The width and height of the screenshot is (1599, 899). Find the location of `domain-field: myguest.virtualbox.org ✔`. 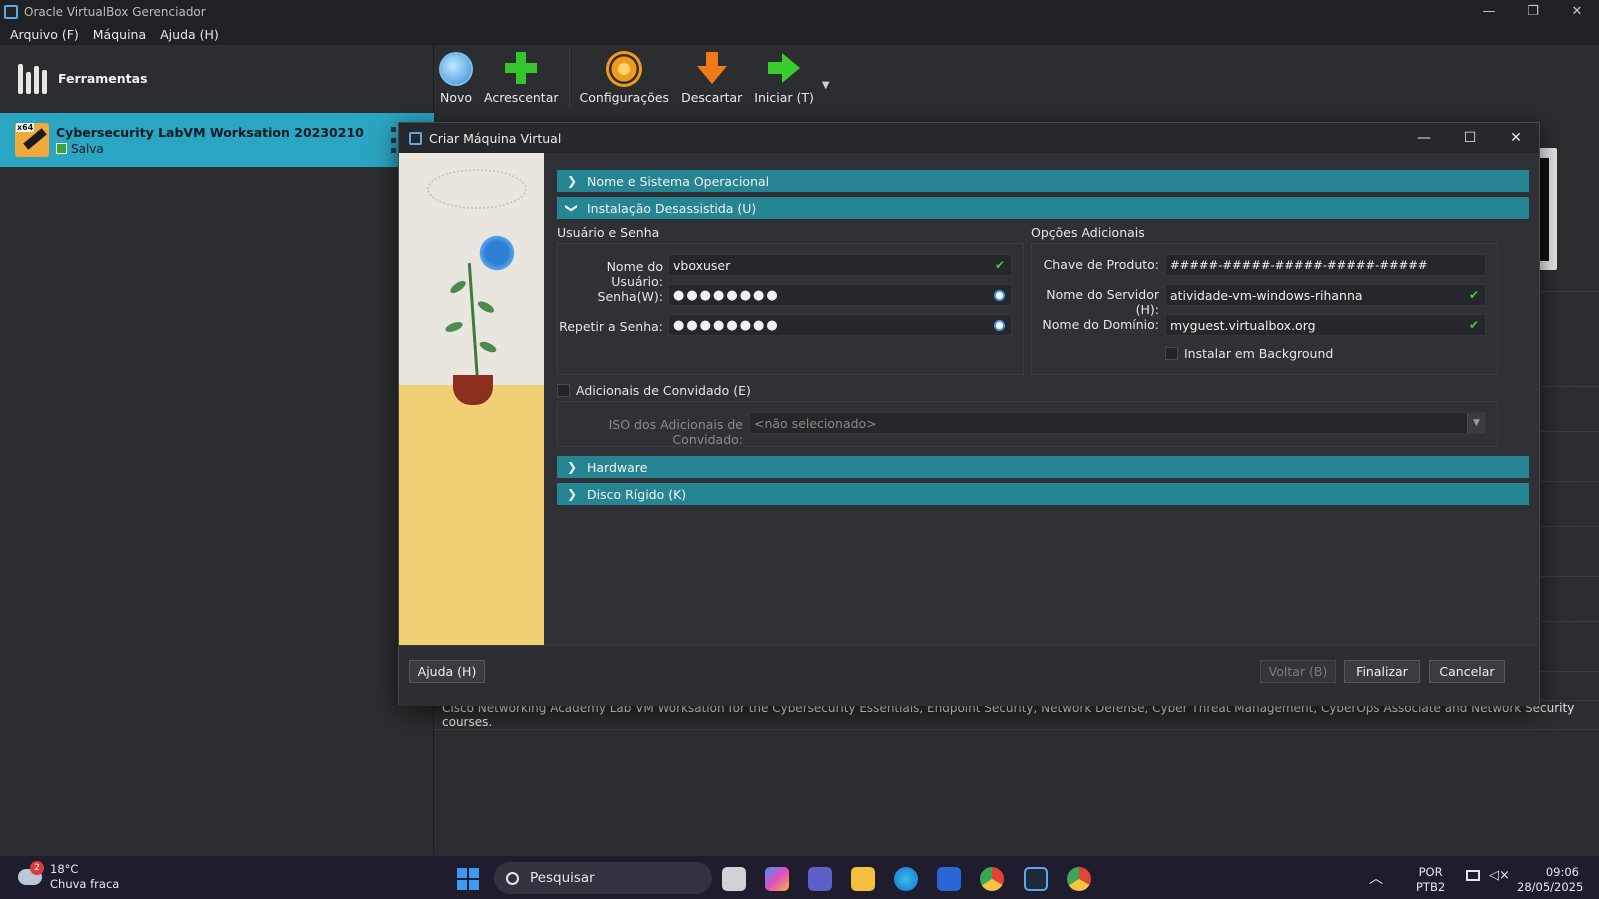

domain-field: myguest.virtualbox.org ✔ is located at coordinates (1325, 325).